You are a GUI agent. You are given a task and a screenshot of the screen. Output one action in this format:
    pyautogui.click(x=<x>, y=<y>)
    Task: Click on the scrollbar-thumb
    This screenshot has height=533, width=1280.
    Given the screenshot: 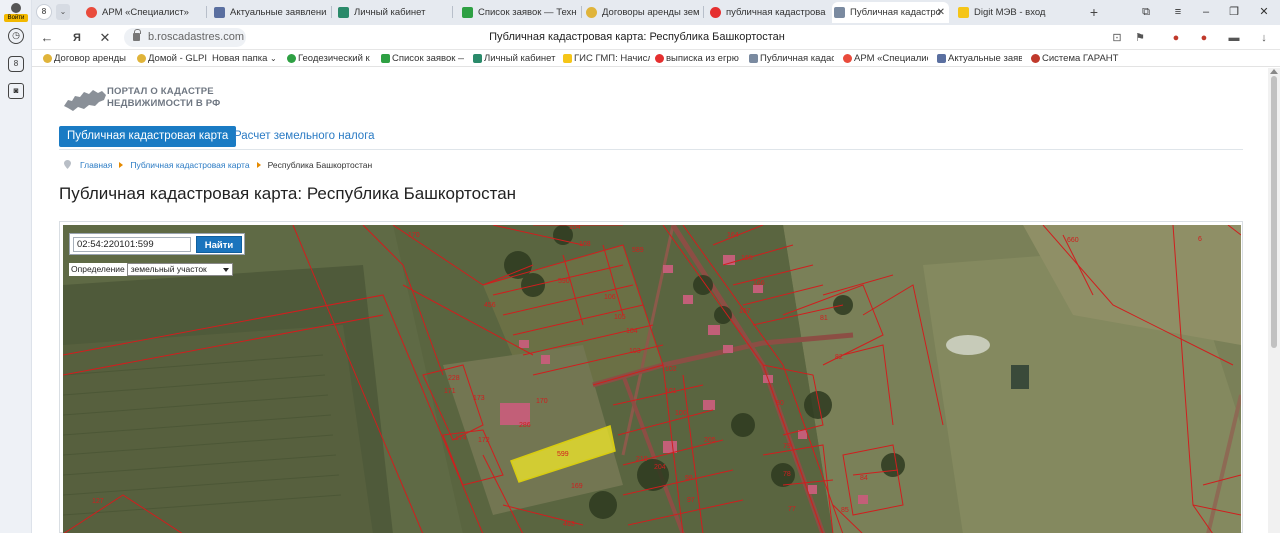 What is the action you would take?
    pyautogui.click(x=1274, y=212)
    